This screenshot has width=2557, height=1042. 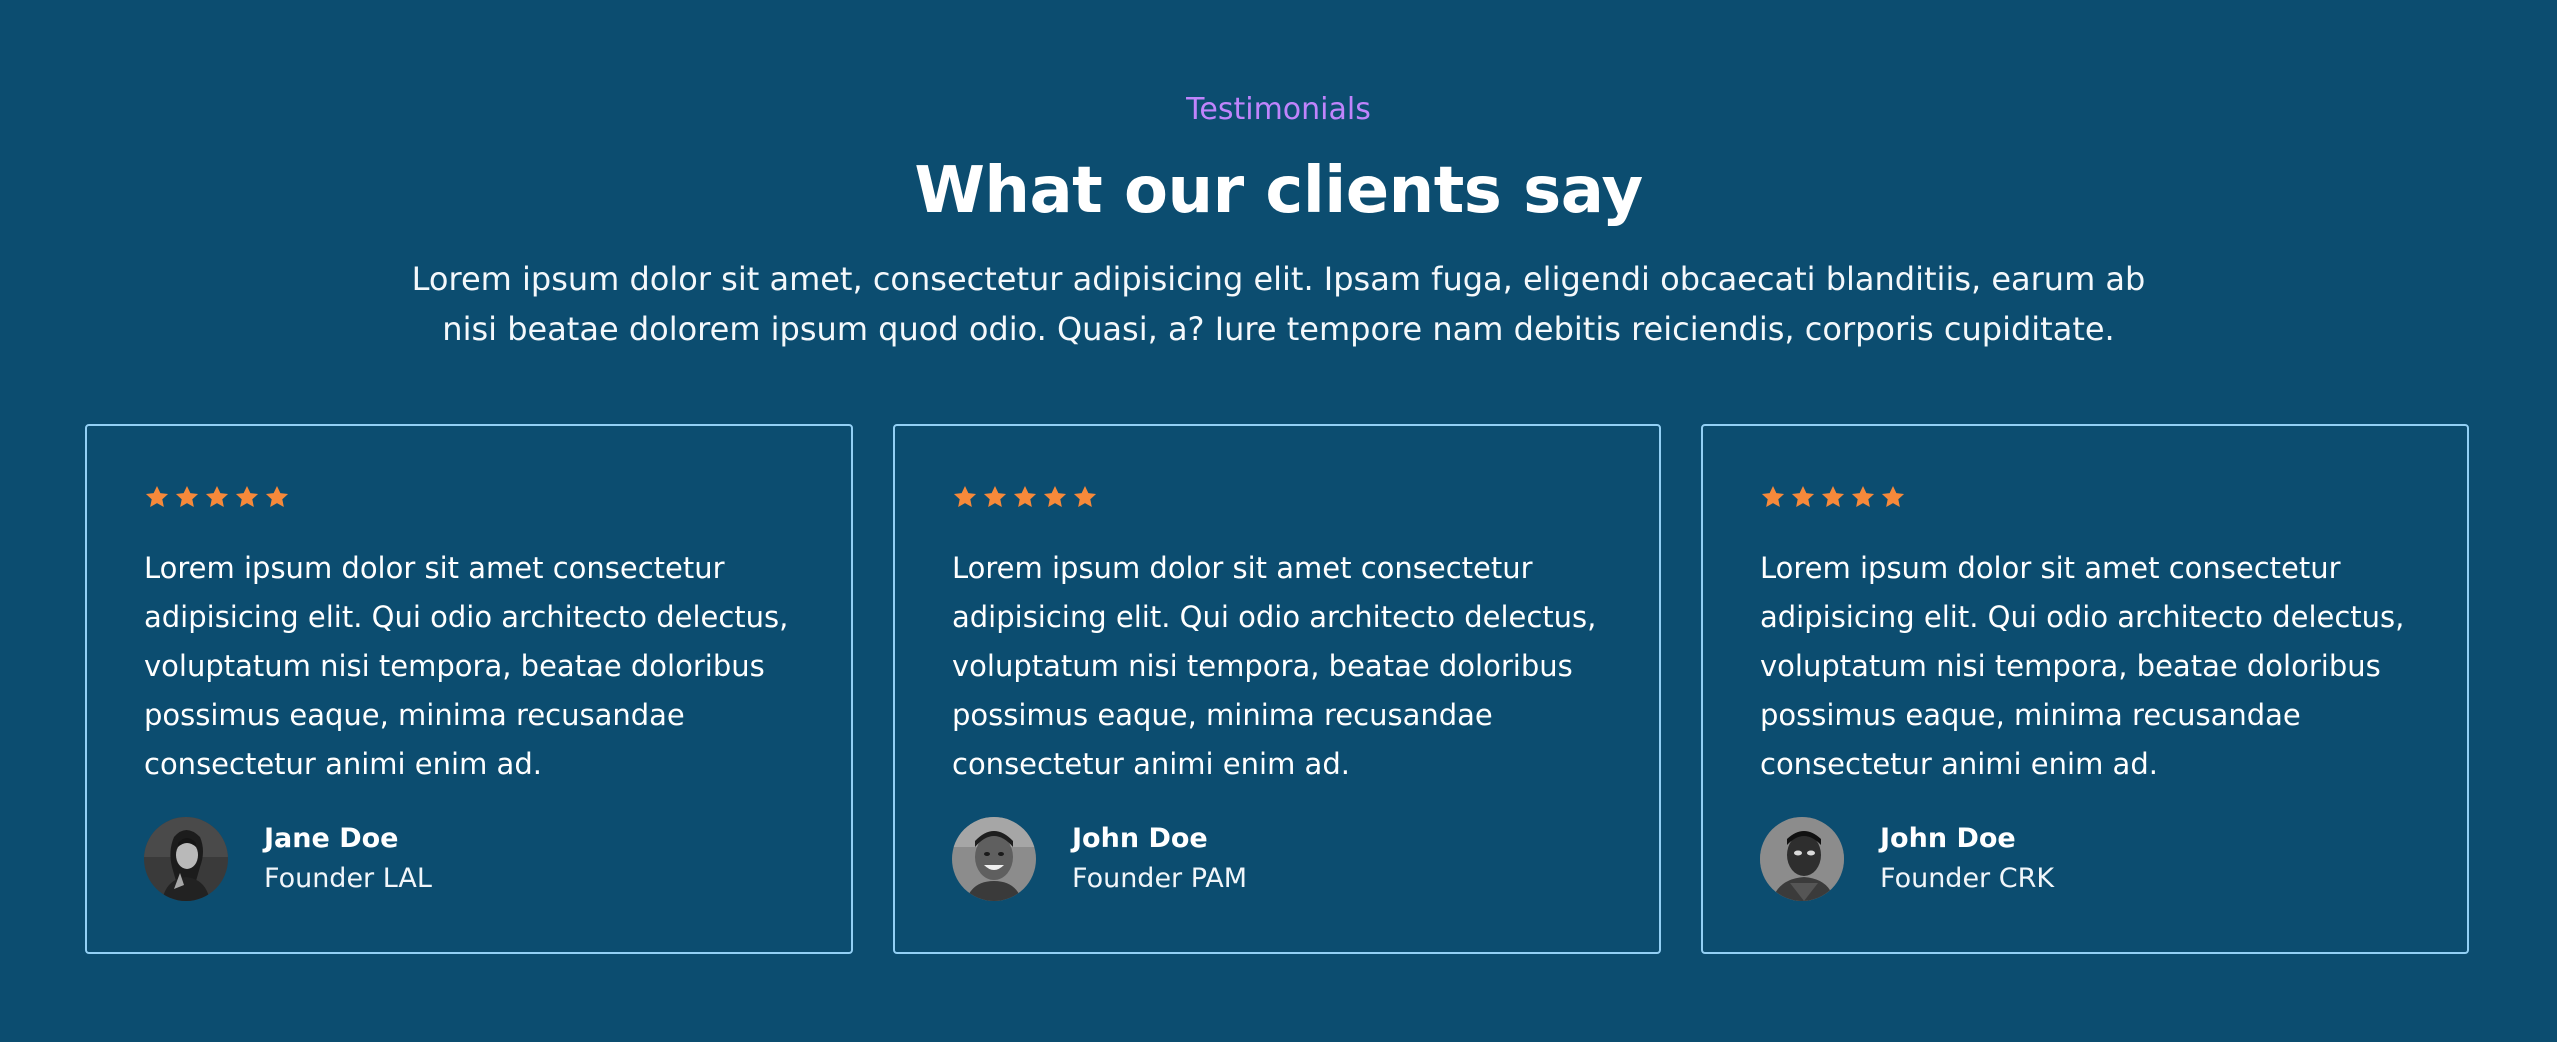 I want to click on avatar-woman-photo, so click(x=186, y=859).